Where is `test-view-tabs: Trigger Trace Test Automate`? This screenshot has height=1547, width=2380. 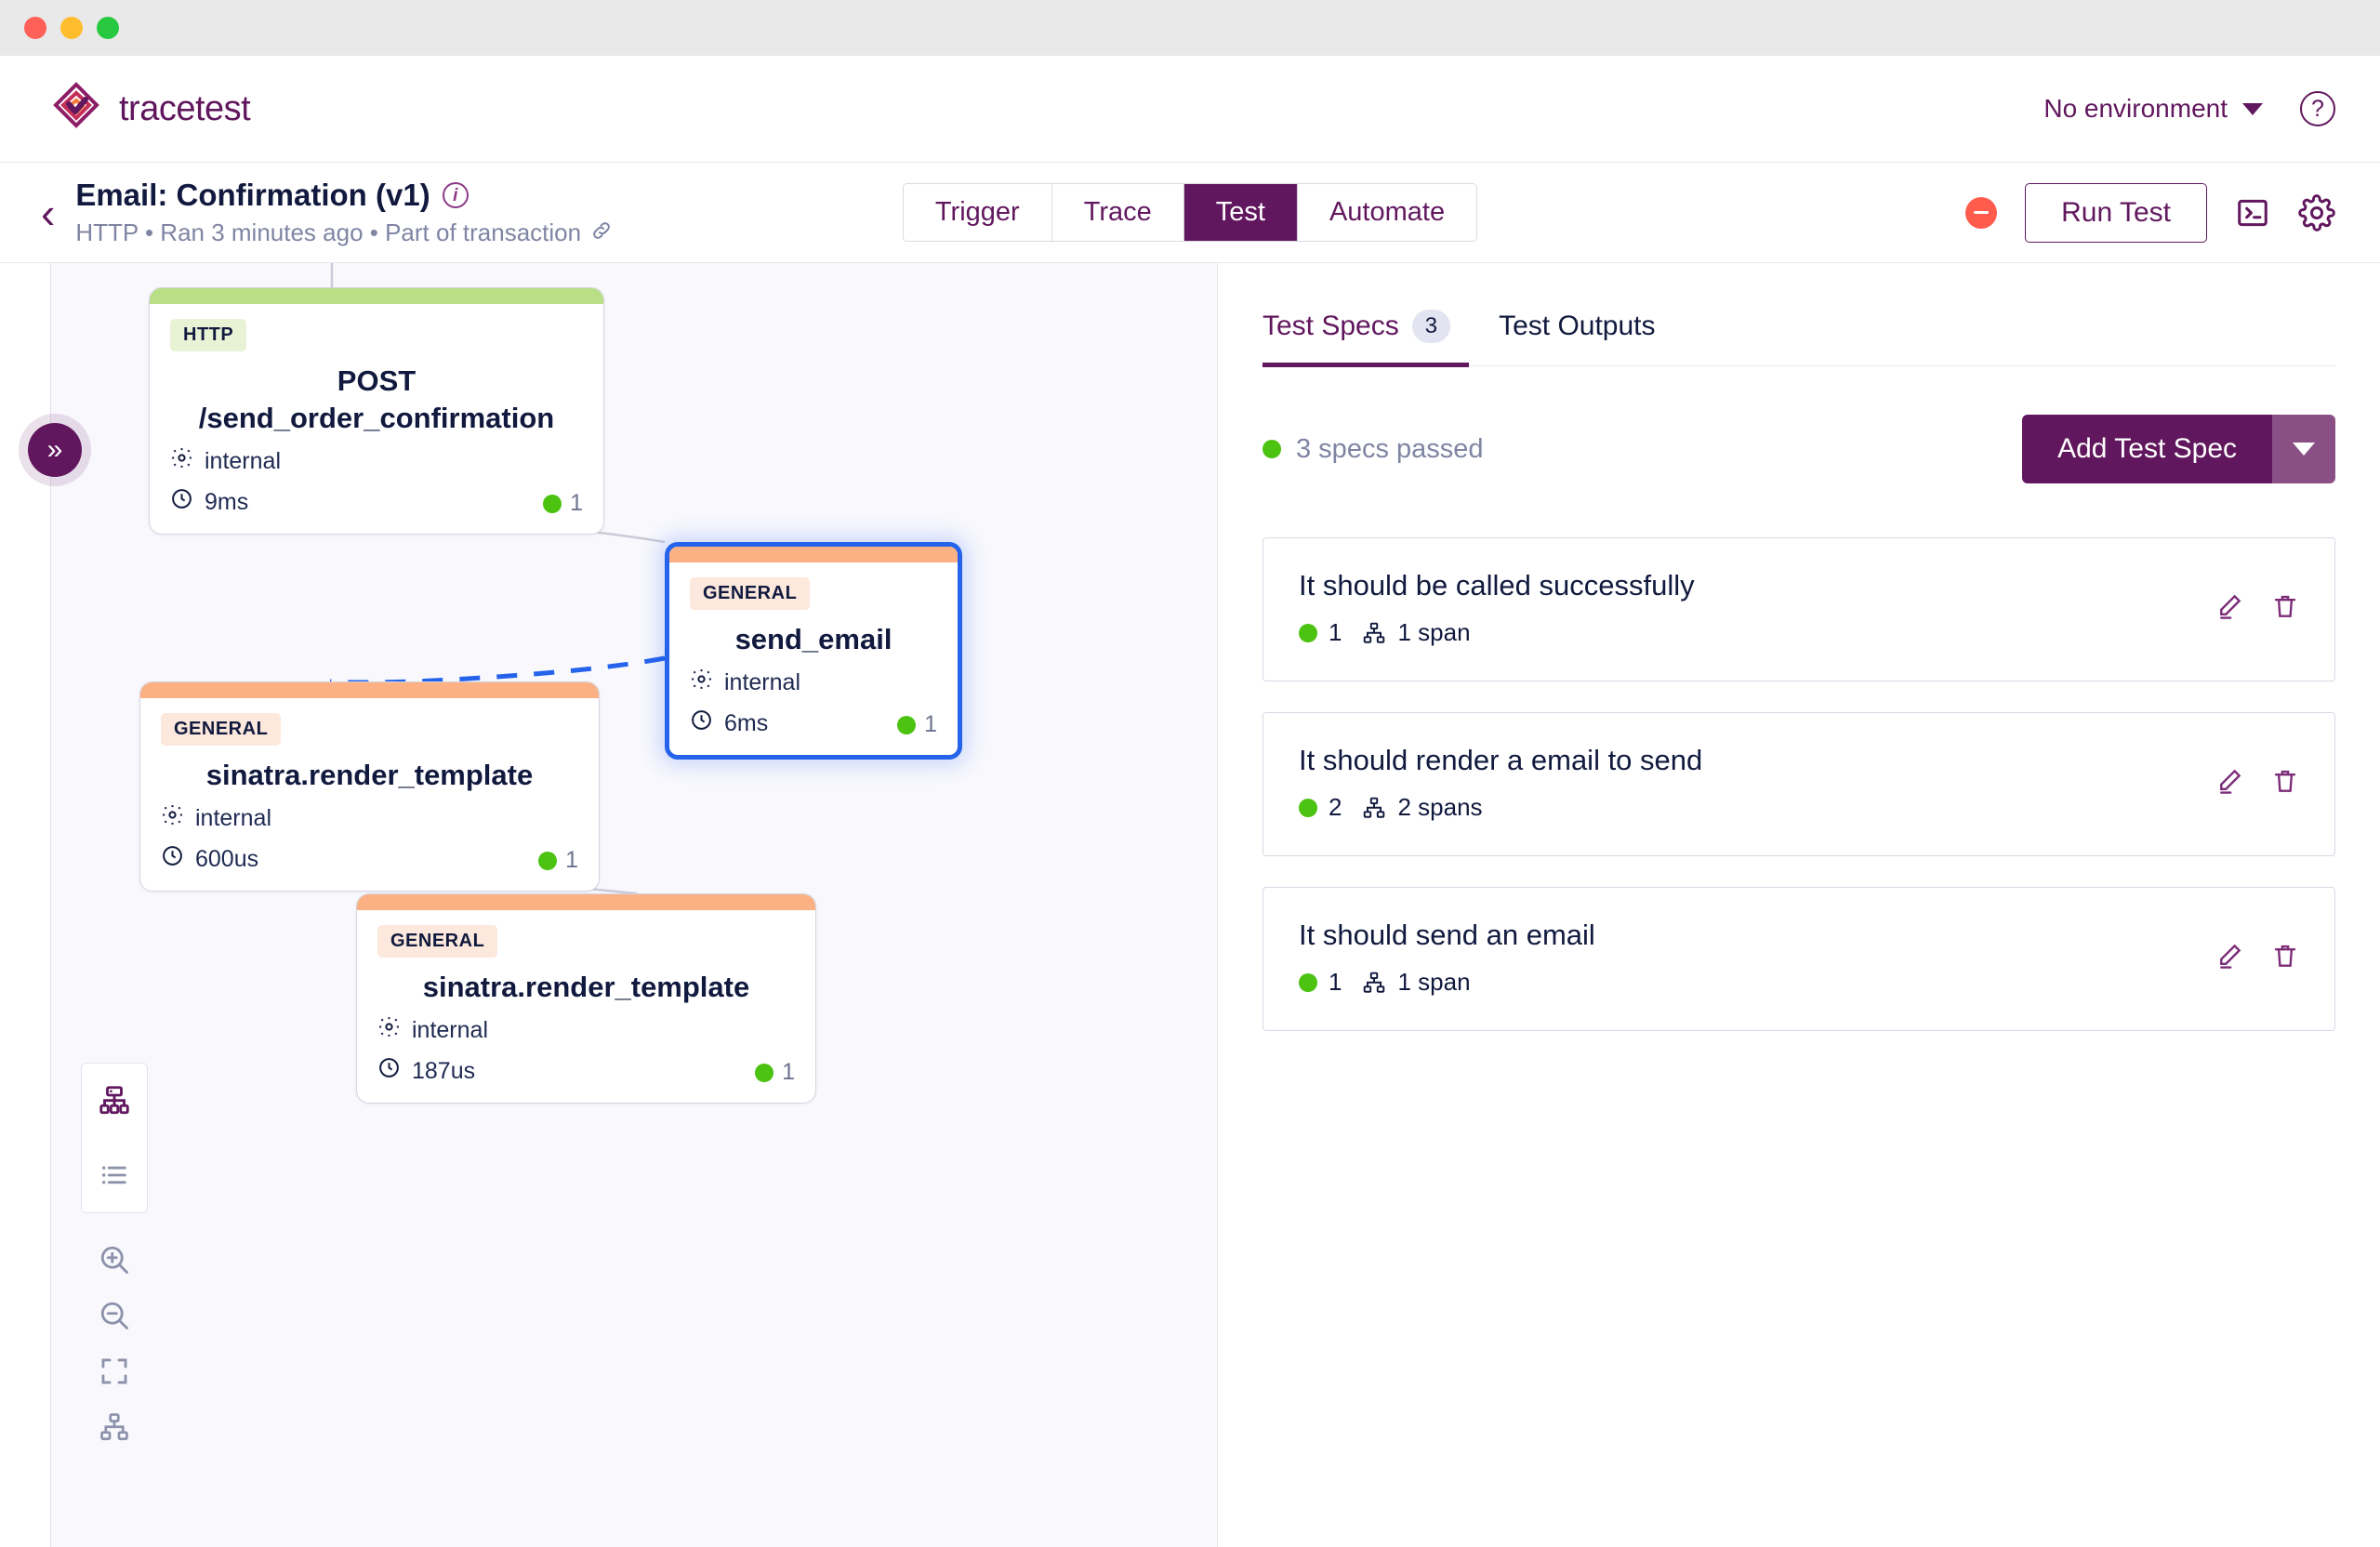 test-view-tabs: Trigger Trace Test Automate is located at coordinates (1190, 212).